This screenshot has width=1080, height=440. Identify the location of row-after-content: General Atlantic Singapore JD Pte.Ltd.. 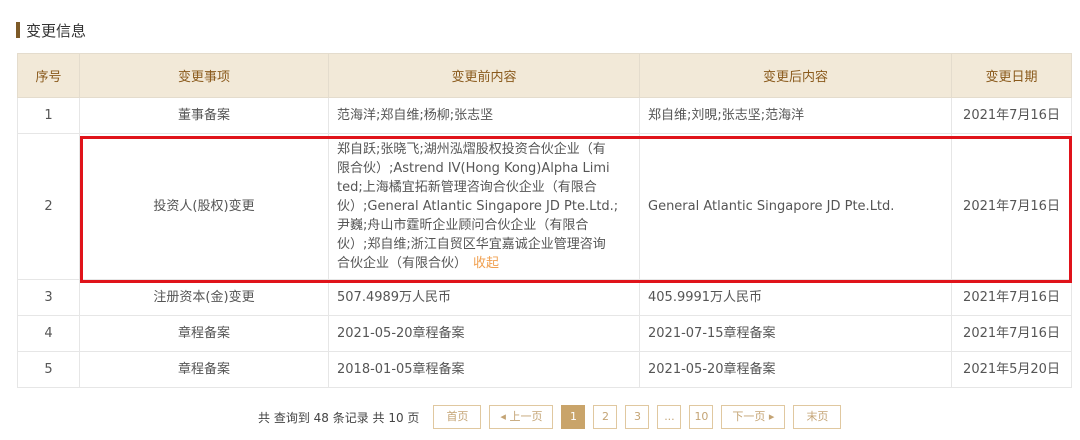
(795, 206).